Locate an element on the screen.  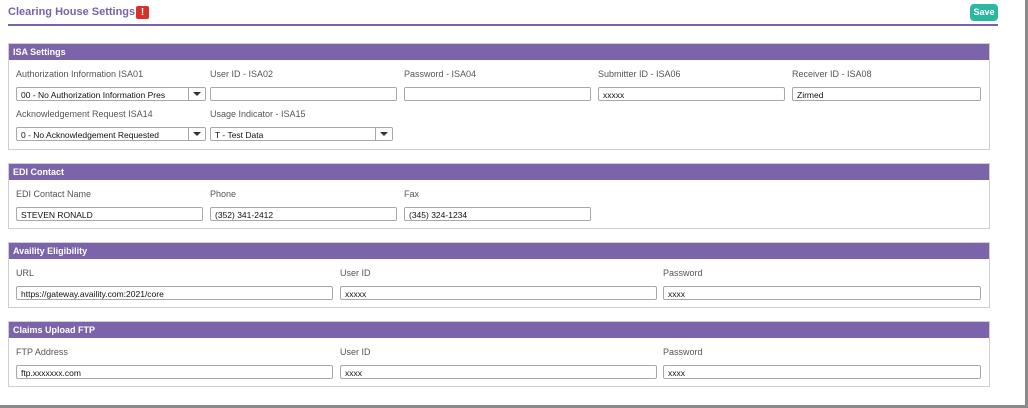
availity-password-field: Password xxxx is located at coordinates (822, 285).